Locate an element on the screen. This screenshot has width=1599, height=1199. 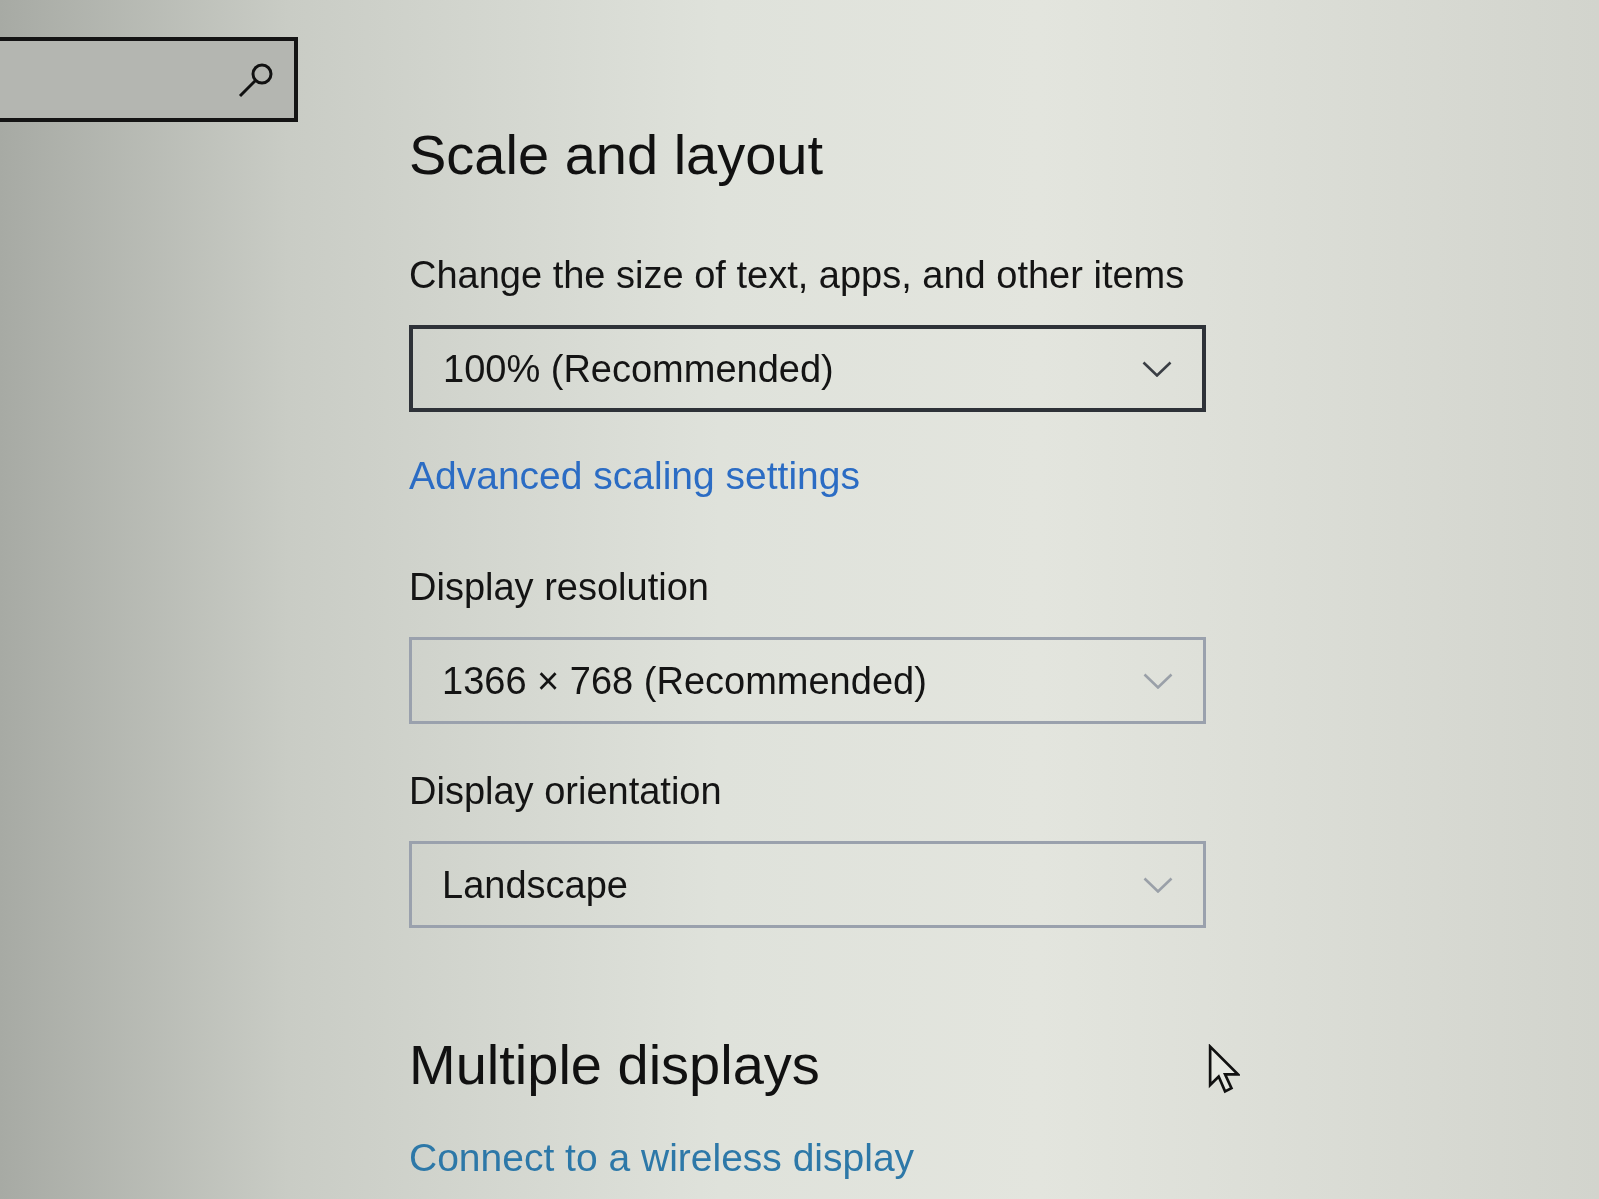
section-heading: Scale and layout is located at coordinates (616, 155).